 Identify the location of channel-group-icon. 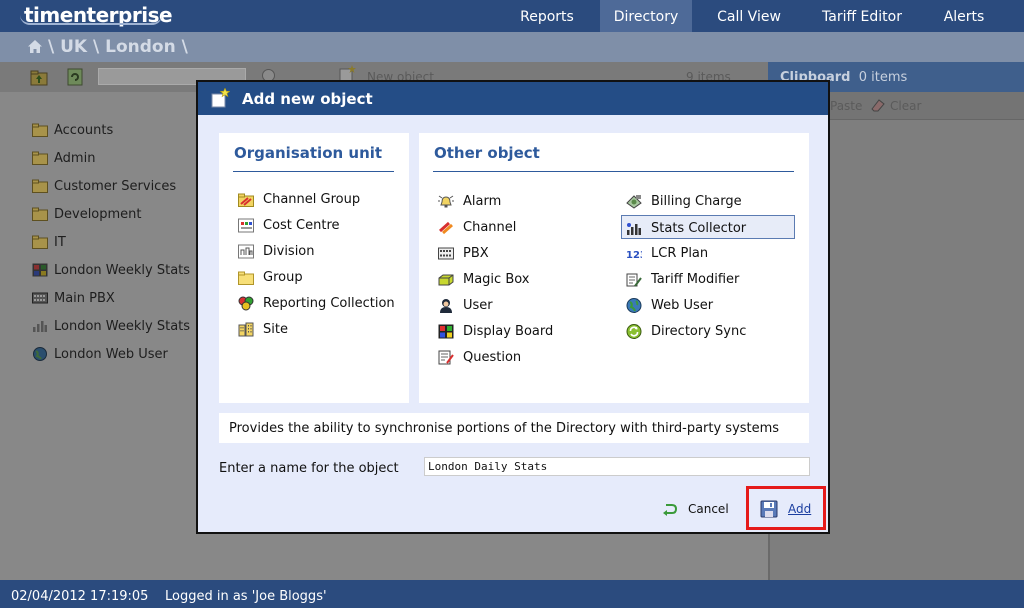
(246, 200).